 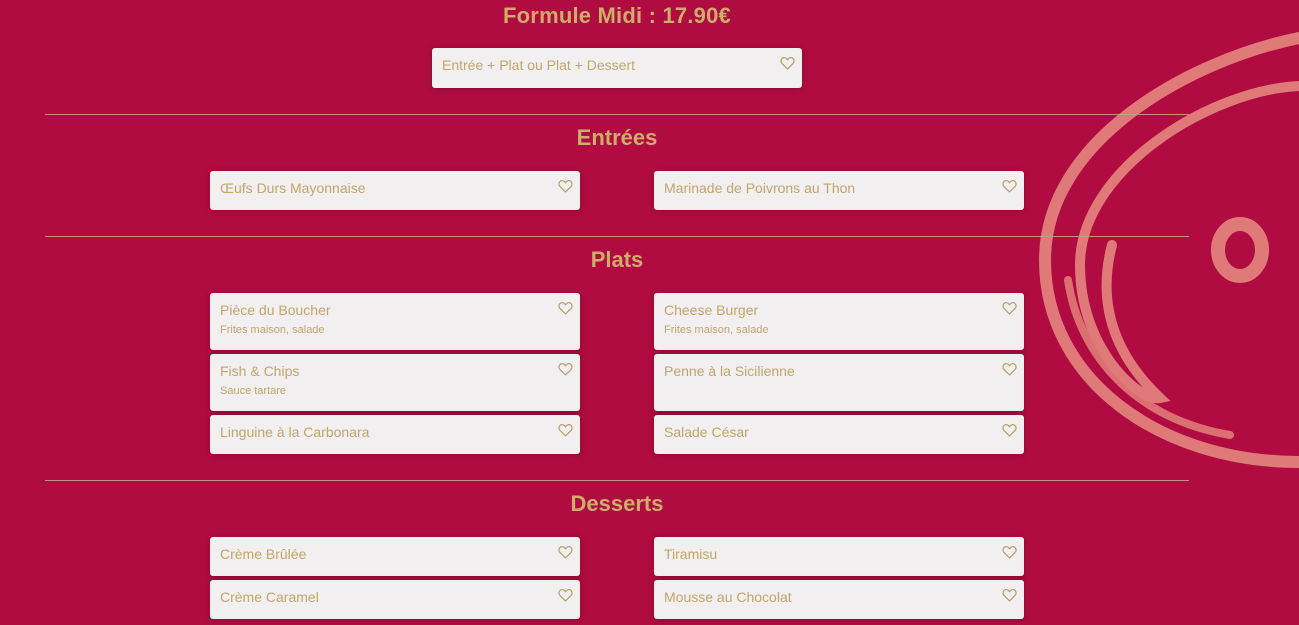 What do you see at coordinates (293, 188) in the screenshot?
I see `menu-item-name: Œufs Durs Mayonnaise` at bounding box center [293, 188].